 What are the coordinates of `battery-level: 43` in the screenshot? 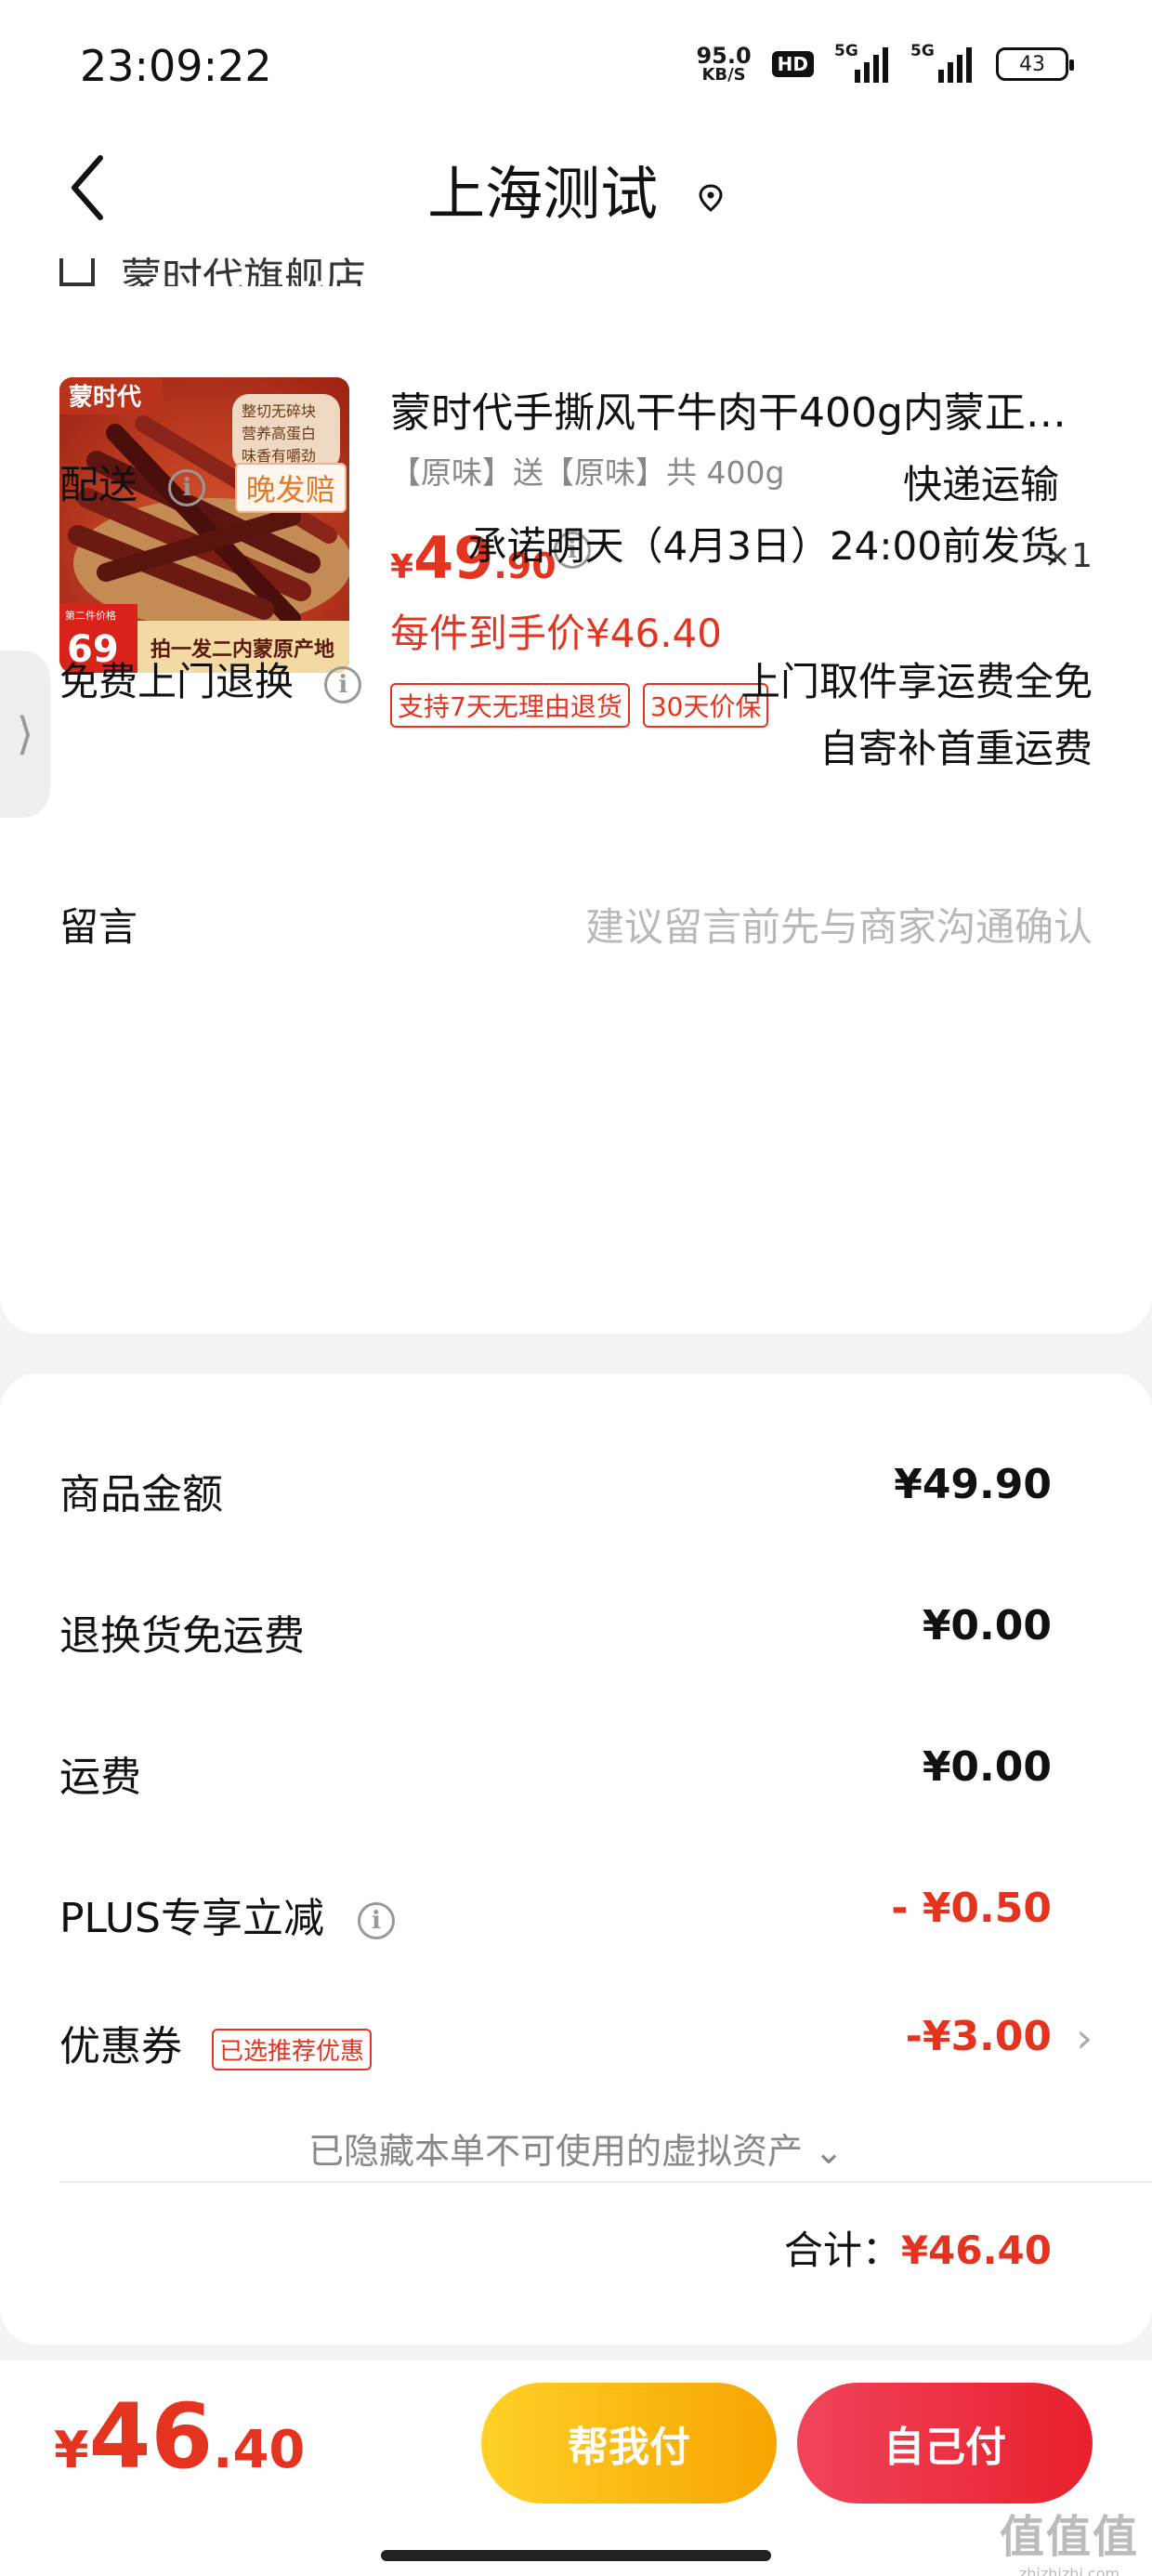 It's located at (1032, 64).